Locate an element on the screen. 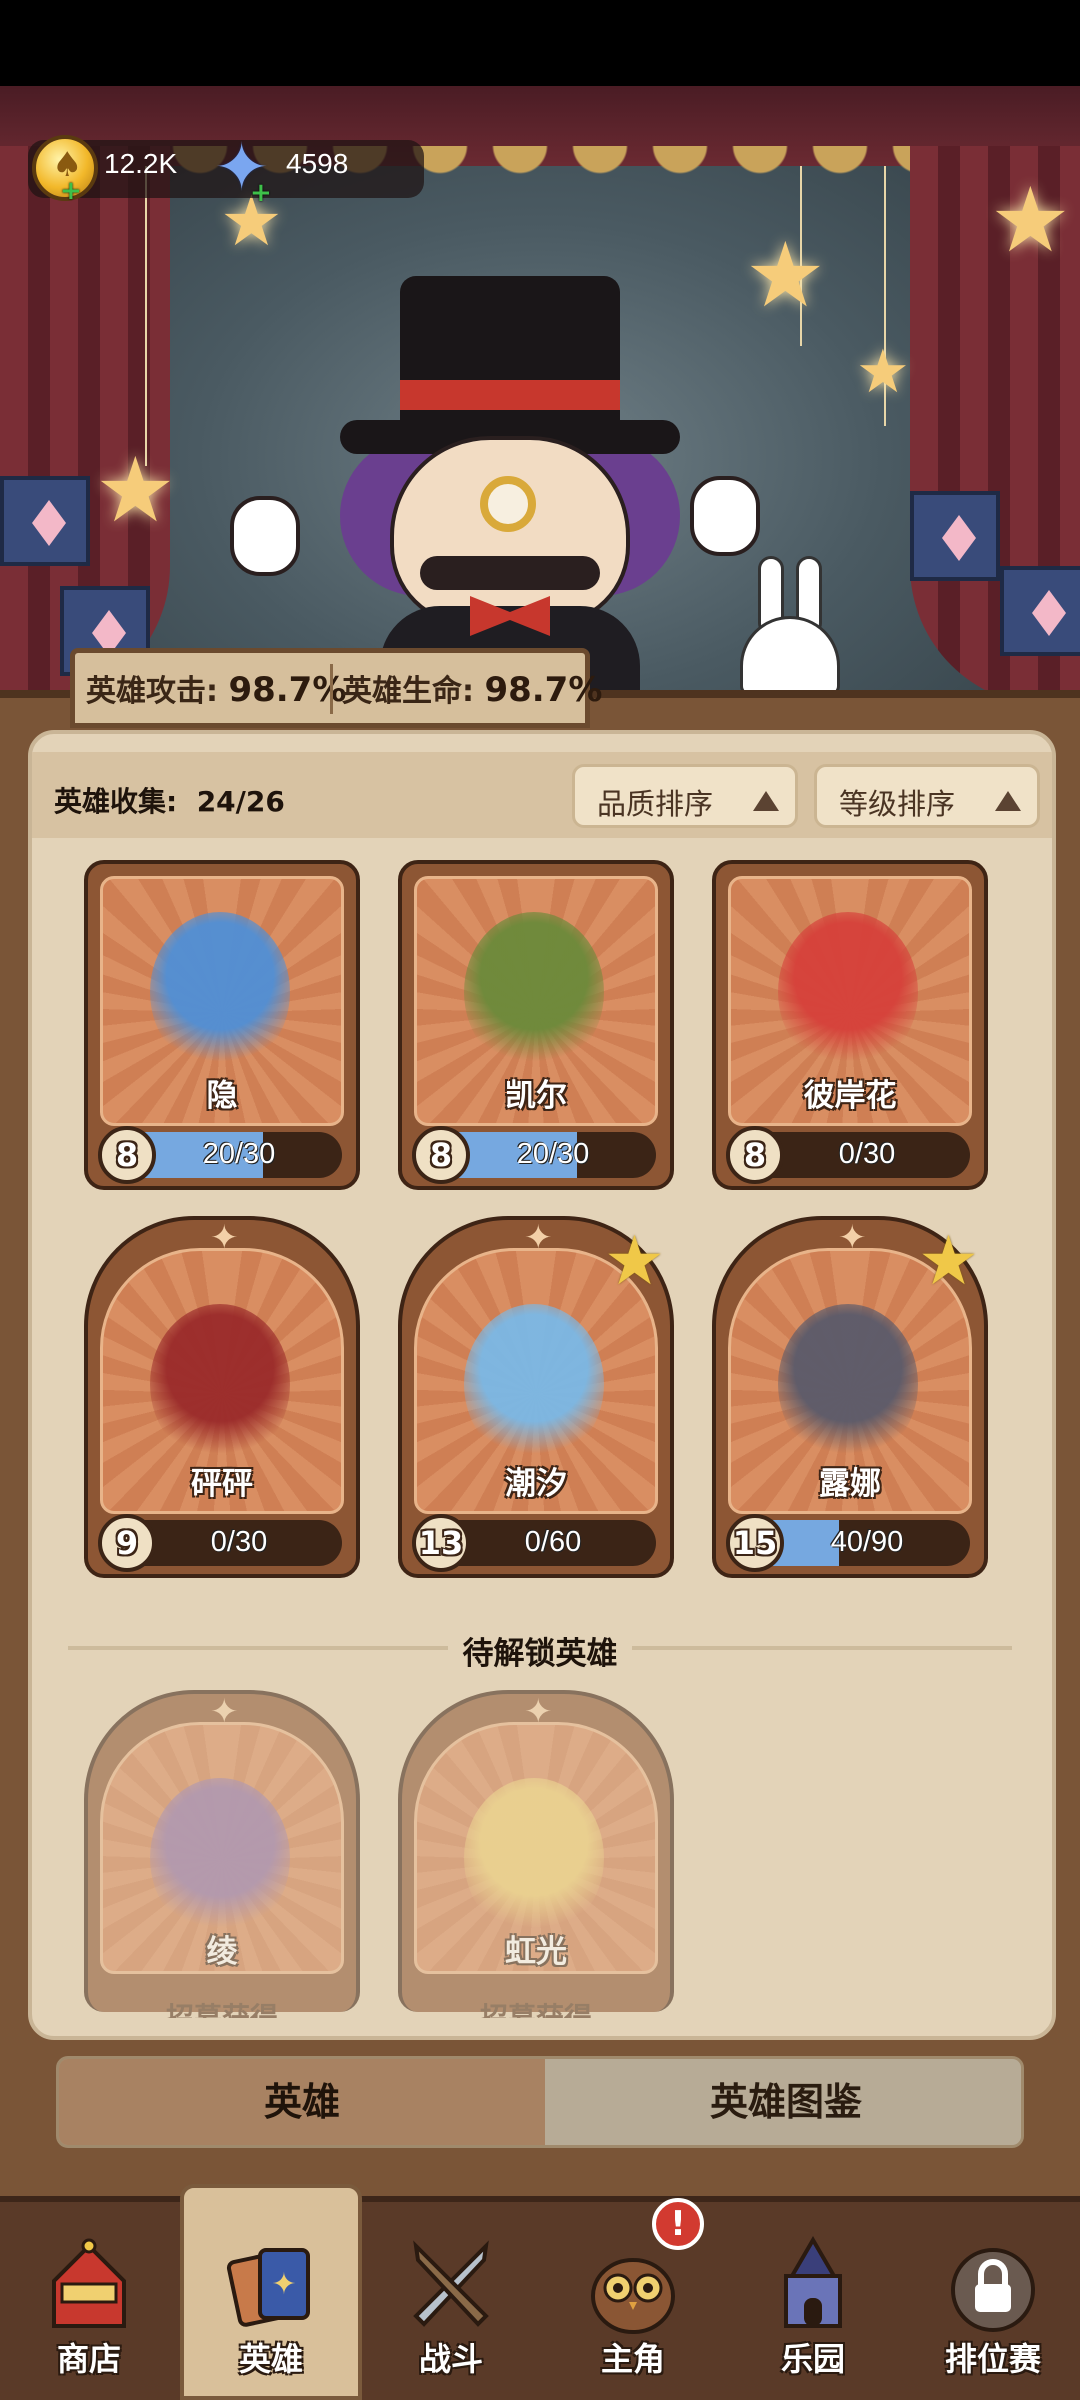 The height and width of the screenshot is (2400, 1080). hero-cards-icon: ✦ is located at coordinates (268, 2287).